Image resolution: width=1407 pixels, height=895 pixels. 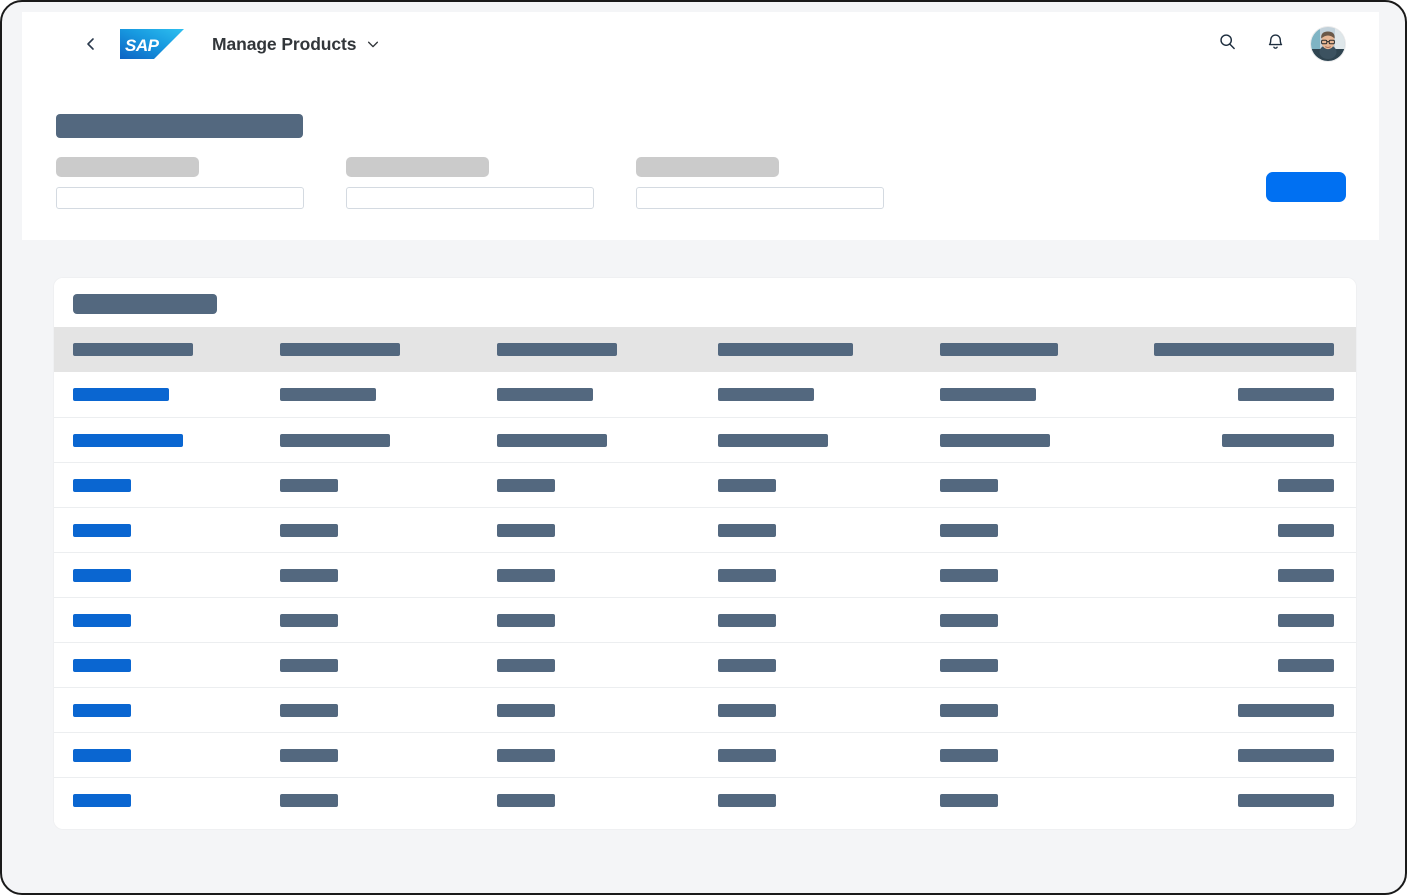 What do you see at coordinates (1306, 187) in the screenshot?
I see `filter-go-button` at bounding box center [1306, 187].